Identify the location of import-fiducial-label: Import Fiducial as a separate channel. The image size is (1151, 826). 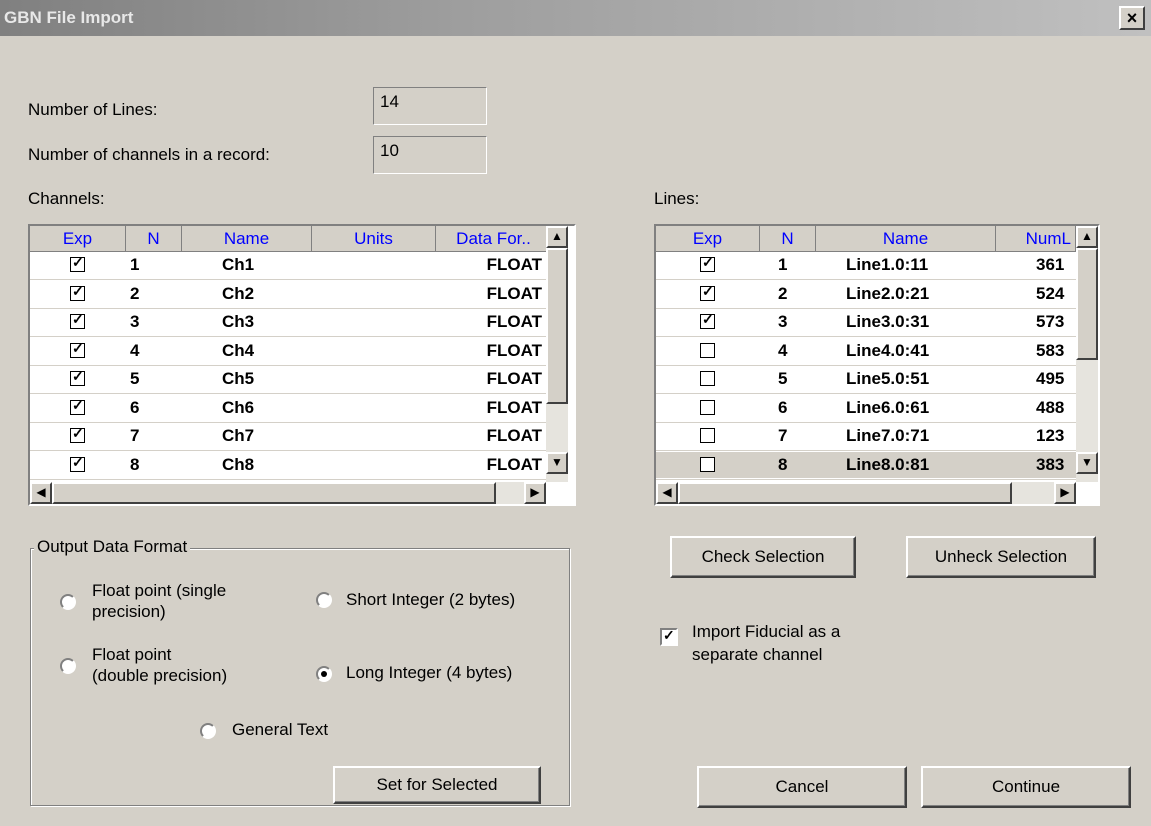
(766, 643).